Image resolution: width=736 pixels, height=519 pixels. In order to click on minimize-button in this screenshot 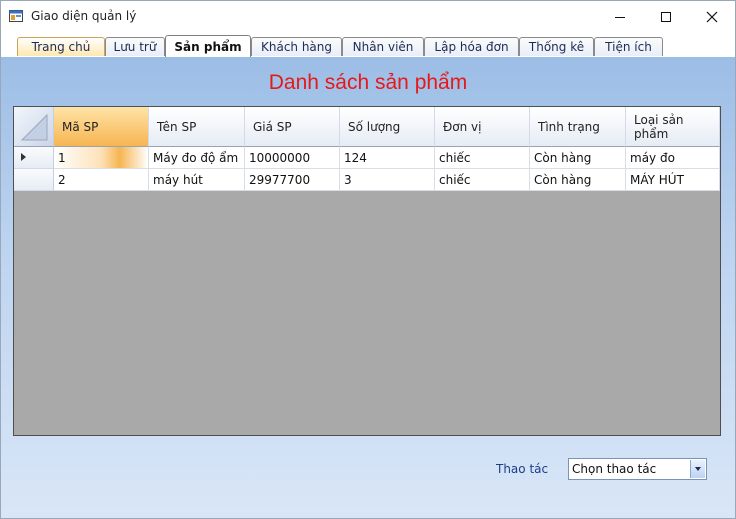, I will do `click(620, 17)`.